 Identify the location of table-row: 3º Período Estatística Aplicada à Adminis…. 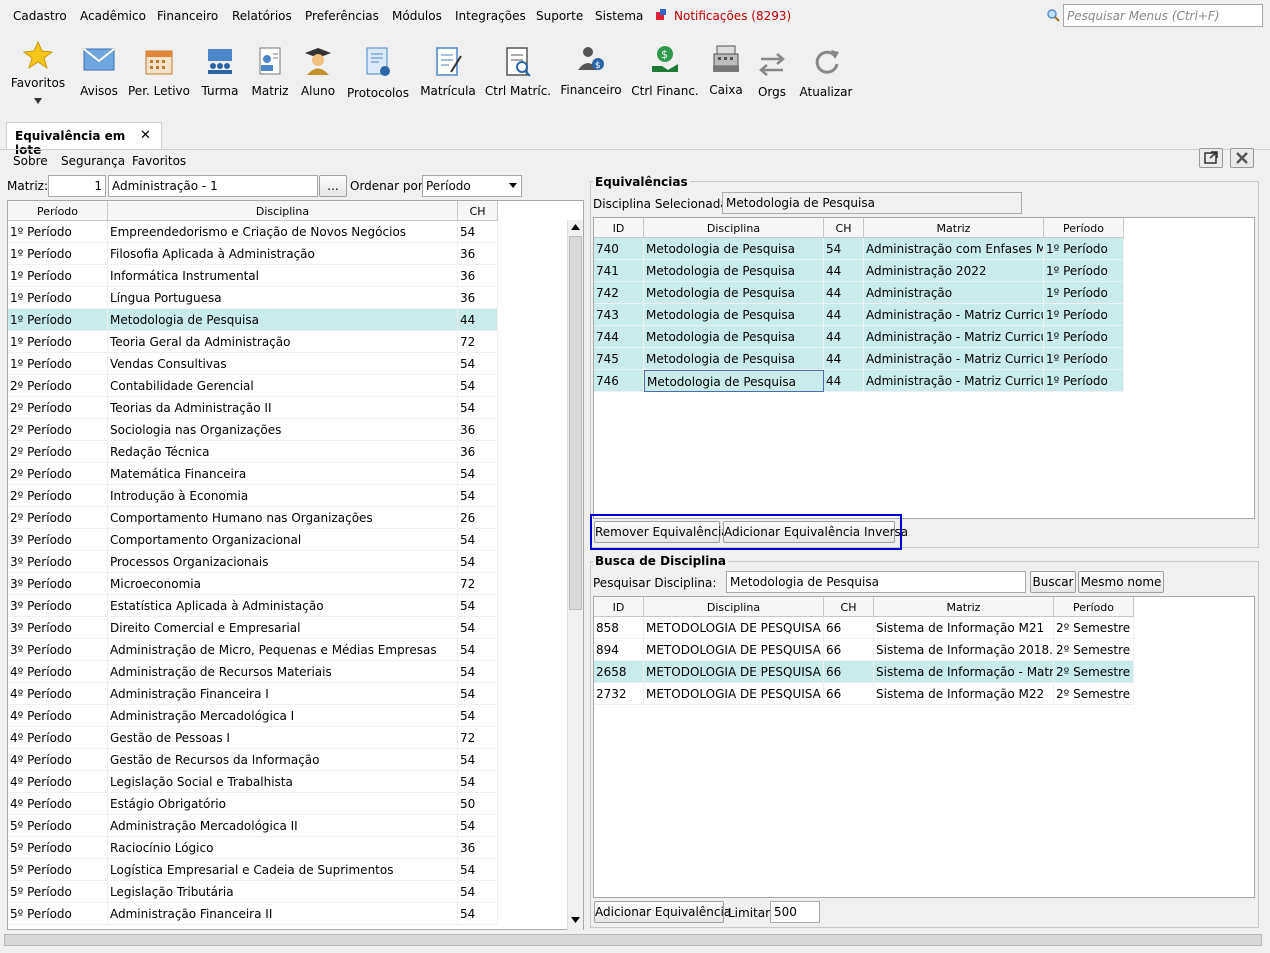
(253, 606).